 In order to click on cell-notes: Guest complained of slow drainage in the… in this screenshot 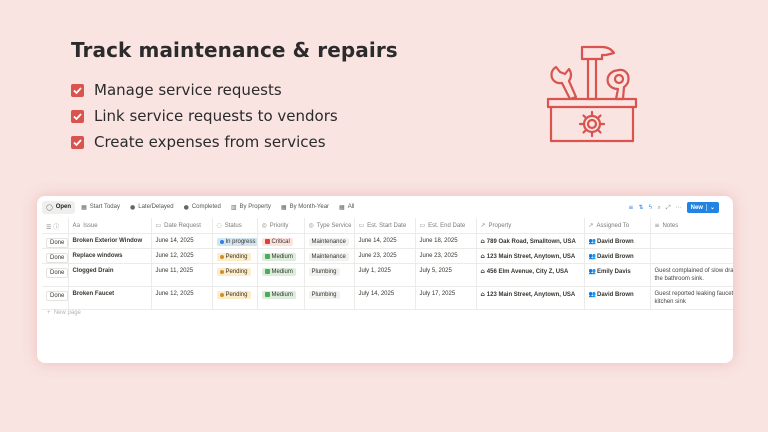, I will do `click(691, 275)`.